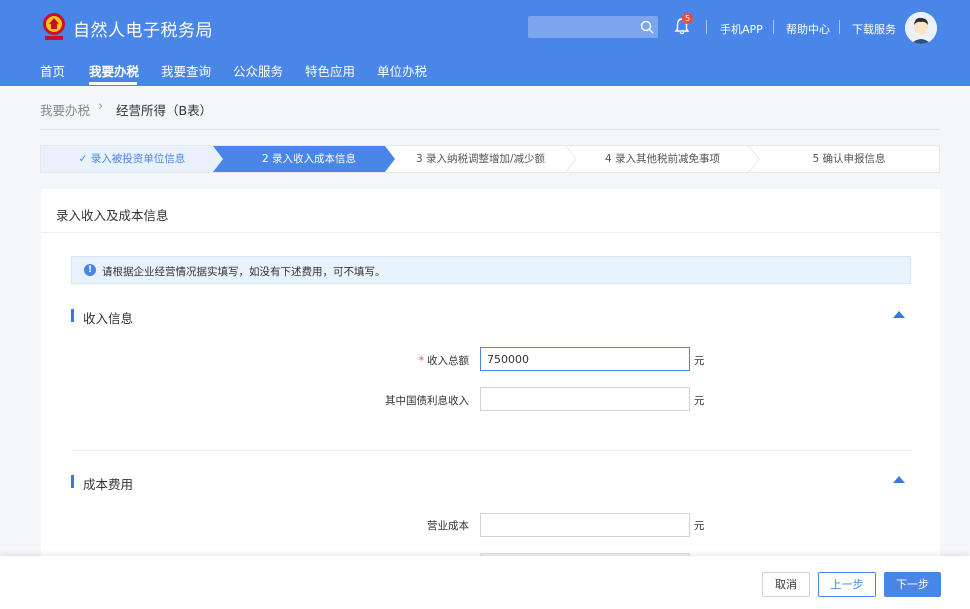 Image resolution: width=970 pixels, height=609 pixels. I want to click on nav-query: 我要查询, so click(186, 70).